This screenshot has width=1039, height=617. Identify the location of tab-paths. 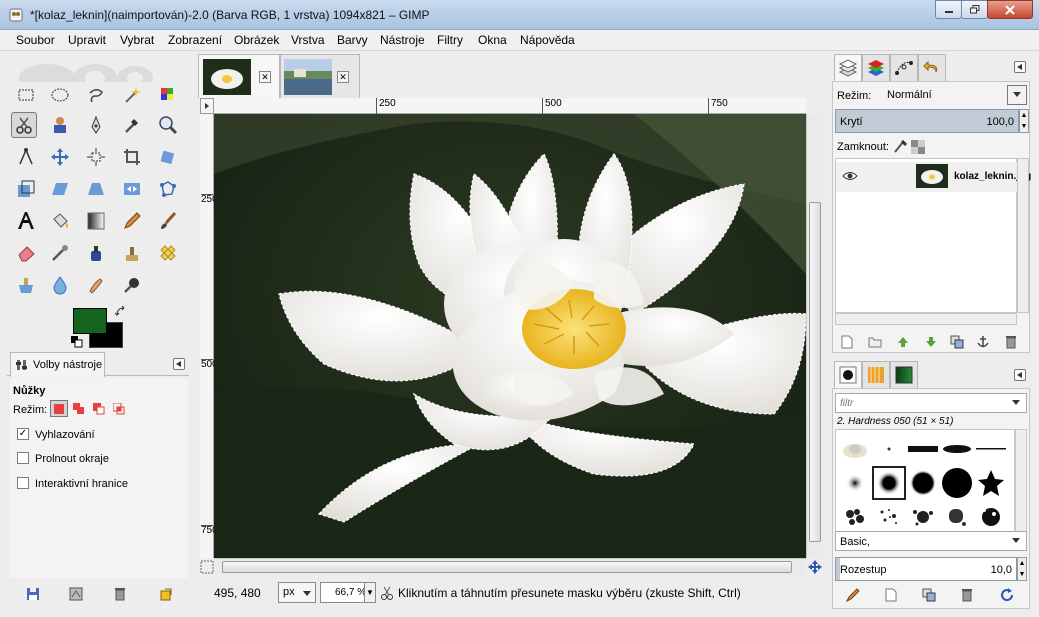
(904, 67).